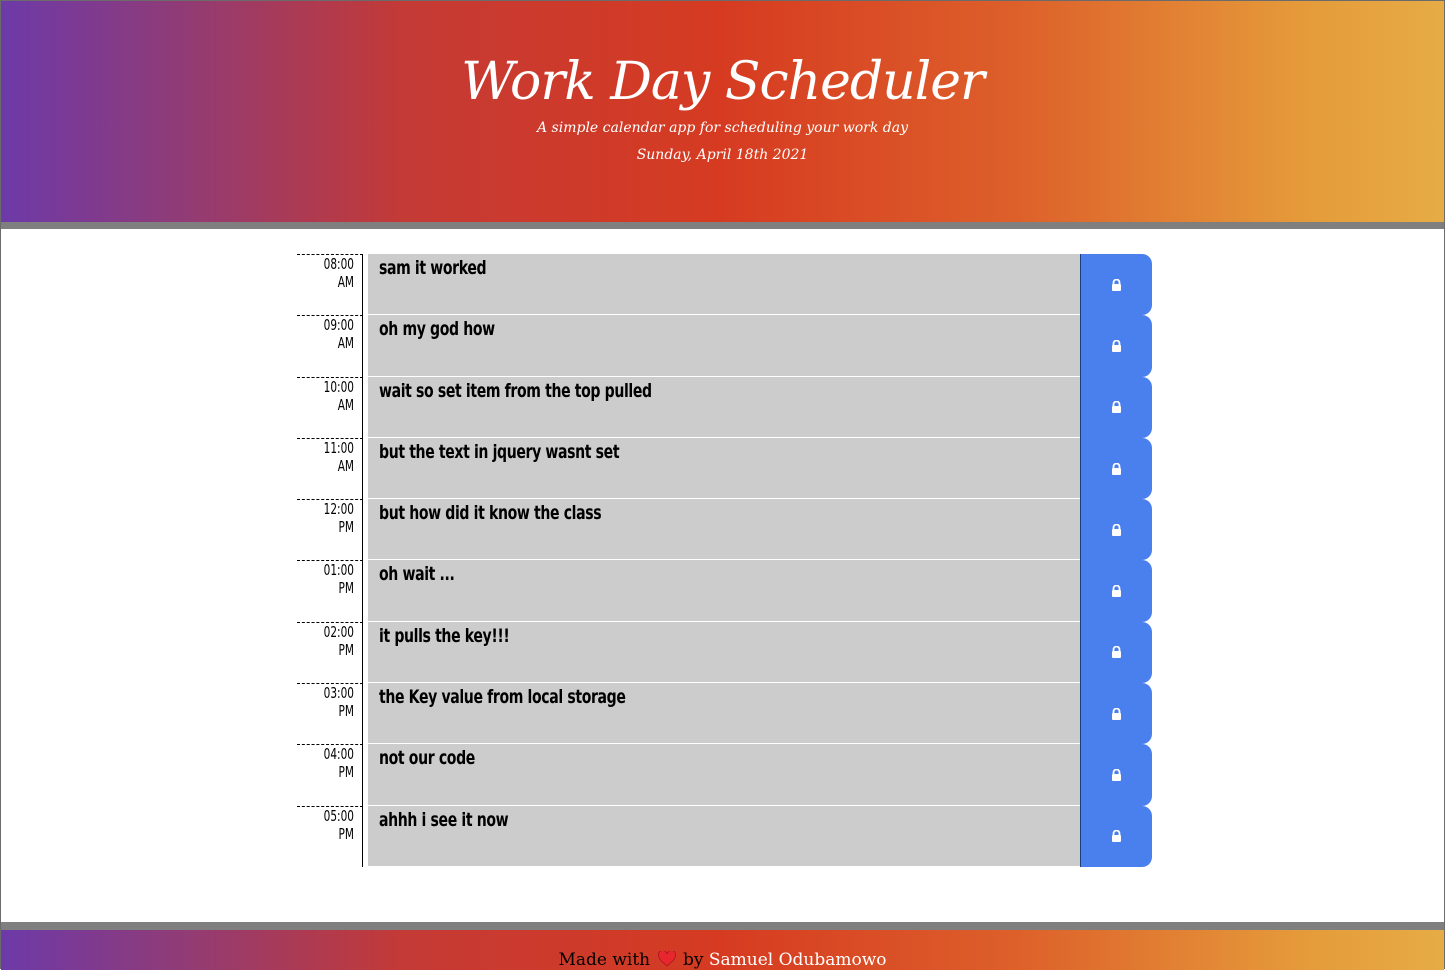  I want to click on hour-label: 03:00 PM, so click(330, 714).